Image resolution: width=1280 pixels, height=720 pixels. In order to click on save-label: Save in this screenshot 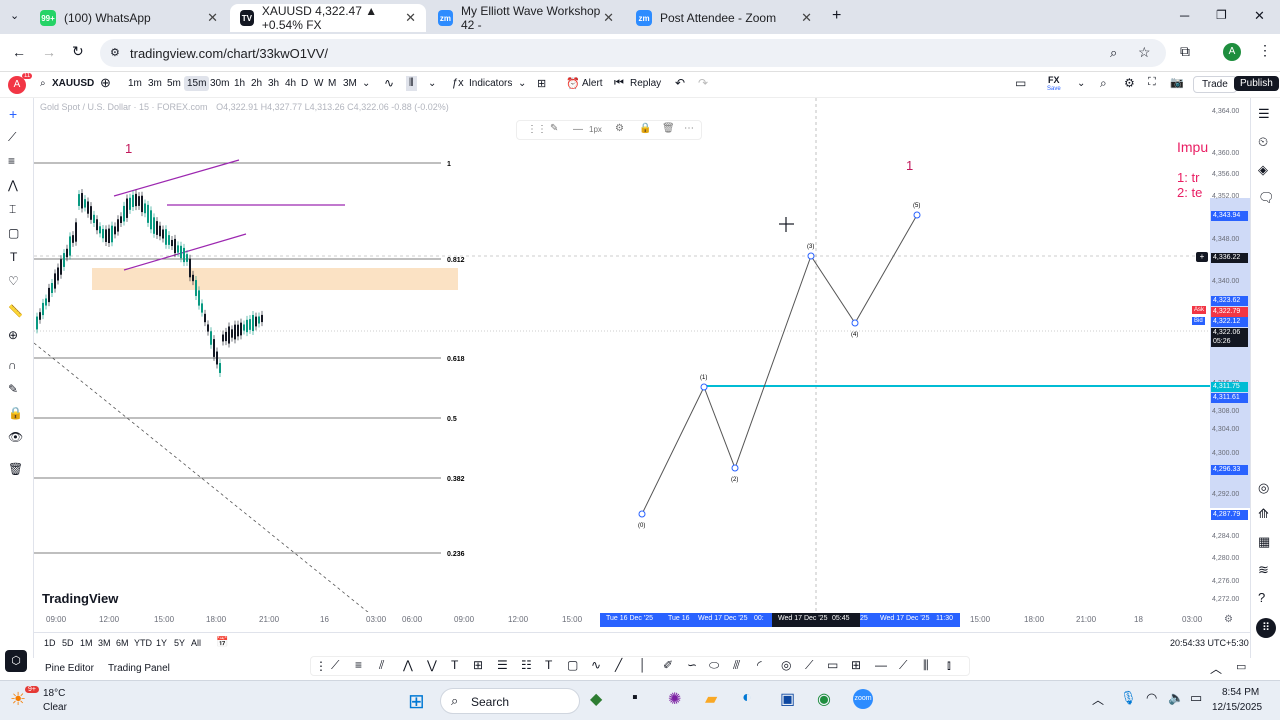, I will do `click(1054, 89)`.